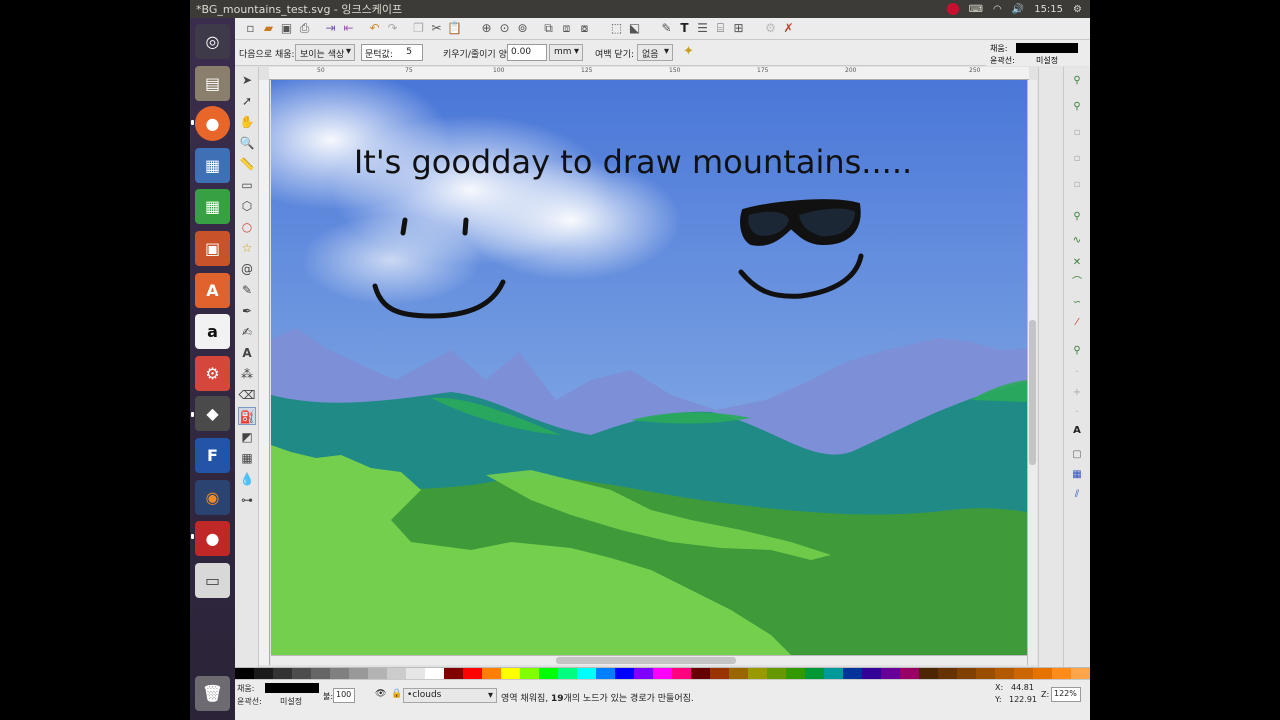 This screenshot has width=1280, height=720. Describe the element at coordinates (655, 52) in the screenshot. I see `close-gaps-select: 없음` at that location.